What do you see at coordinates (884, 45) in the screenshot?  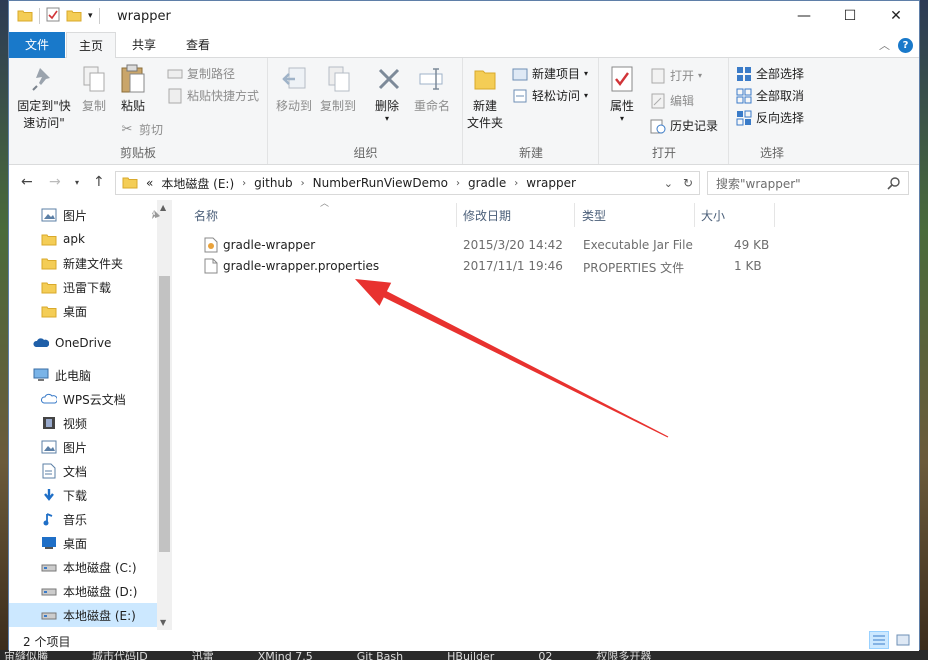 I see `collapse-ribbon-icon: ︿` at bounding box center [884, 45].